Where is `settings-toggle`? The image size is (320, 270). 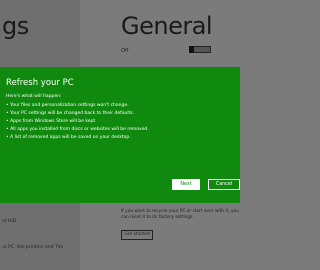 settings-toggle is located at coordinates (200, 49).